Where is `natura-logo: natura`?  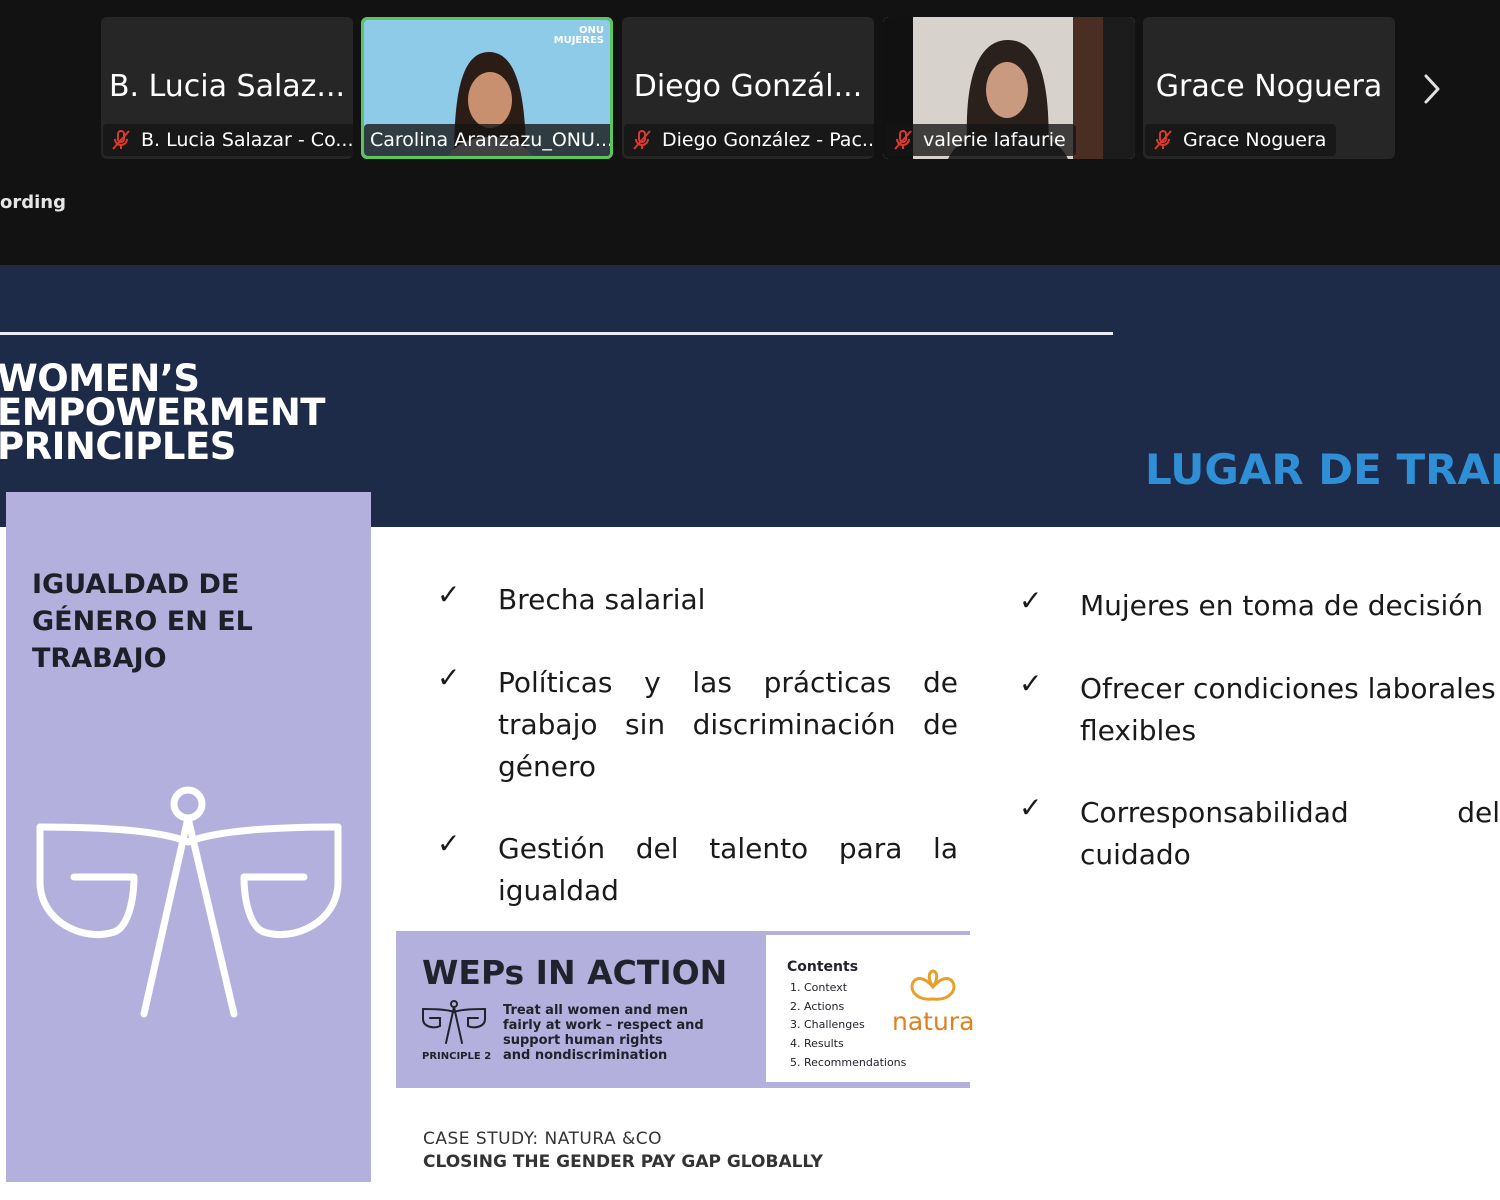
natura-logo: natura is located at coordinates (933, 1021).